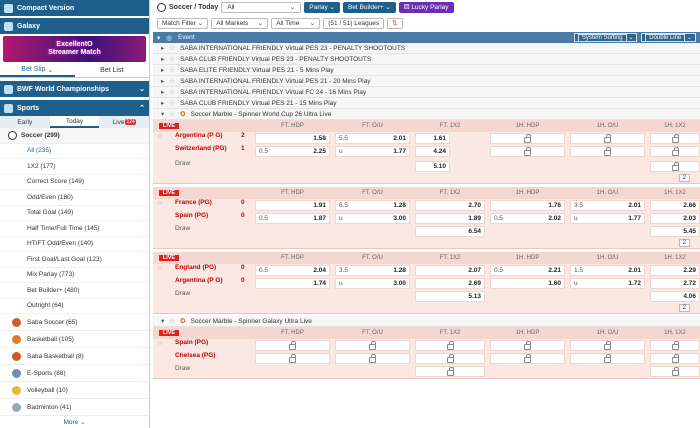 The image size is (700, 428). What do you see at coordinates (74, 122) in the screenshot?
I see `tab-today: Today` at bounding box center [74, 122].